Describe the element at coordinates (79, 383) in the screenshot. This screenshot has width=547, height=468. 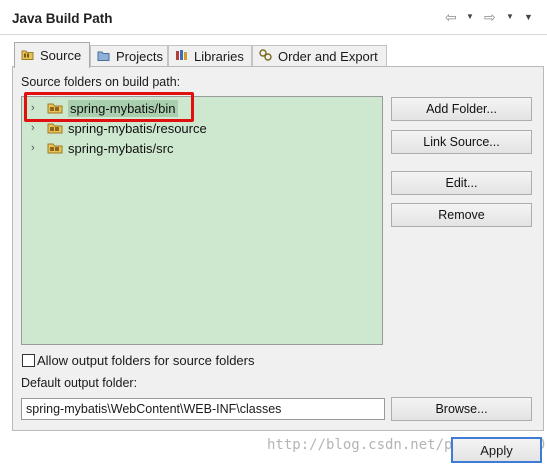
I see `default-output-label: Default output folder:` at that location.